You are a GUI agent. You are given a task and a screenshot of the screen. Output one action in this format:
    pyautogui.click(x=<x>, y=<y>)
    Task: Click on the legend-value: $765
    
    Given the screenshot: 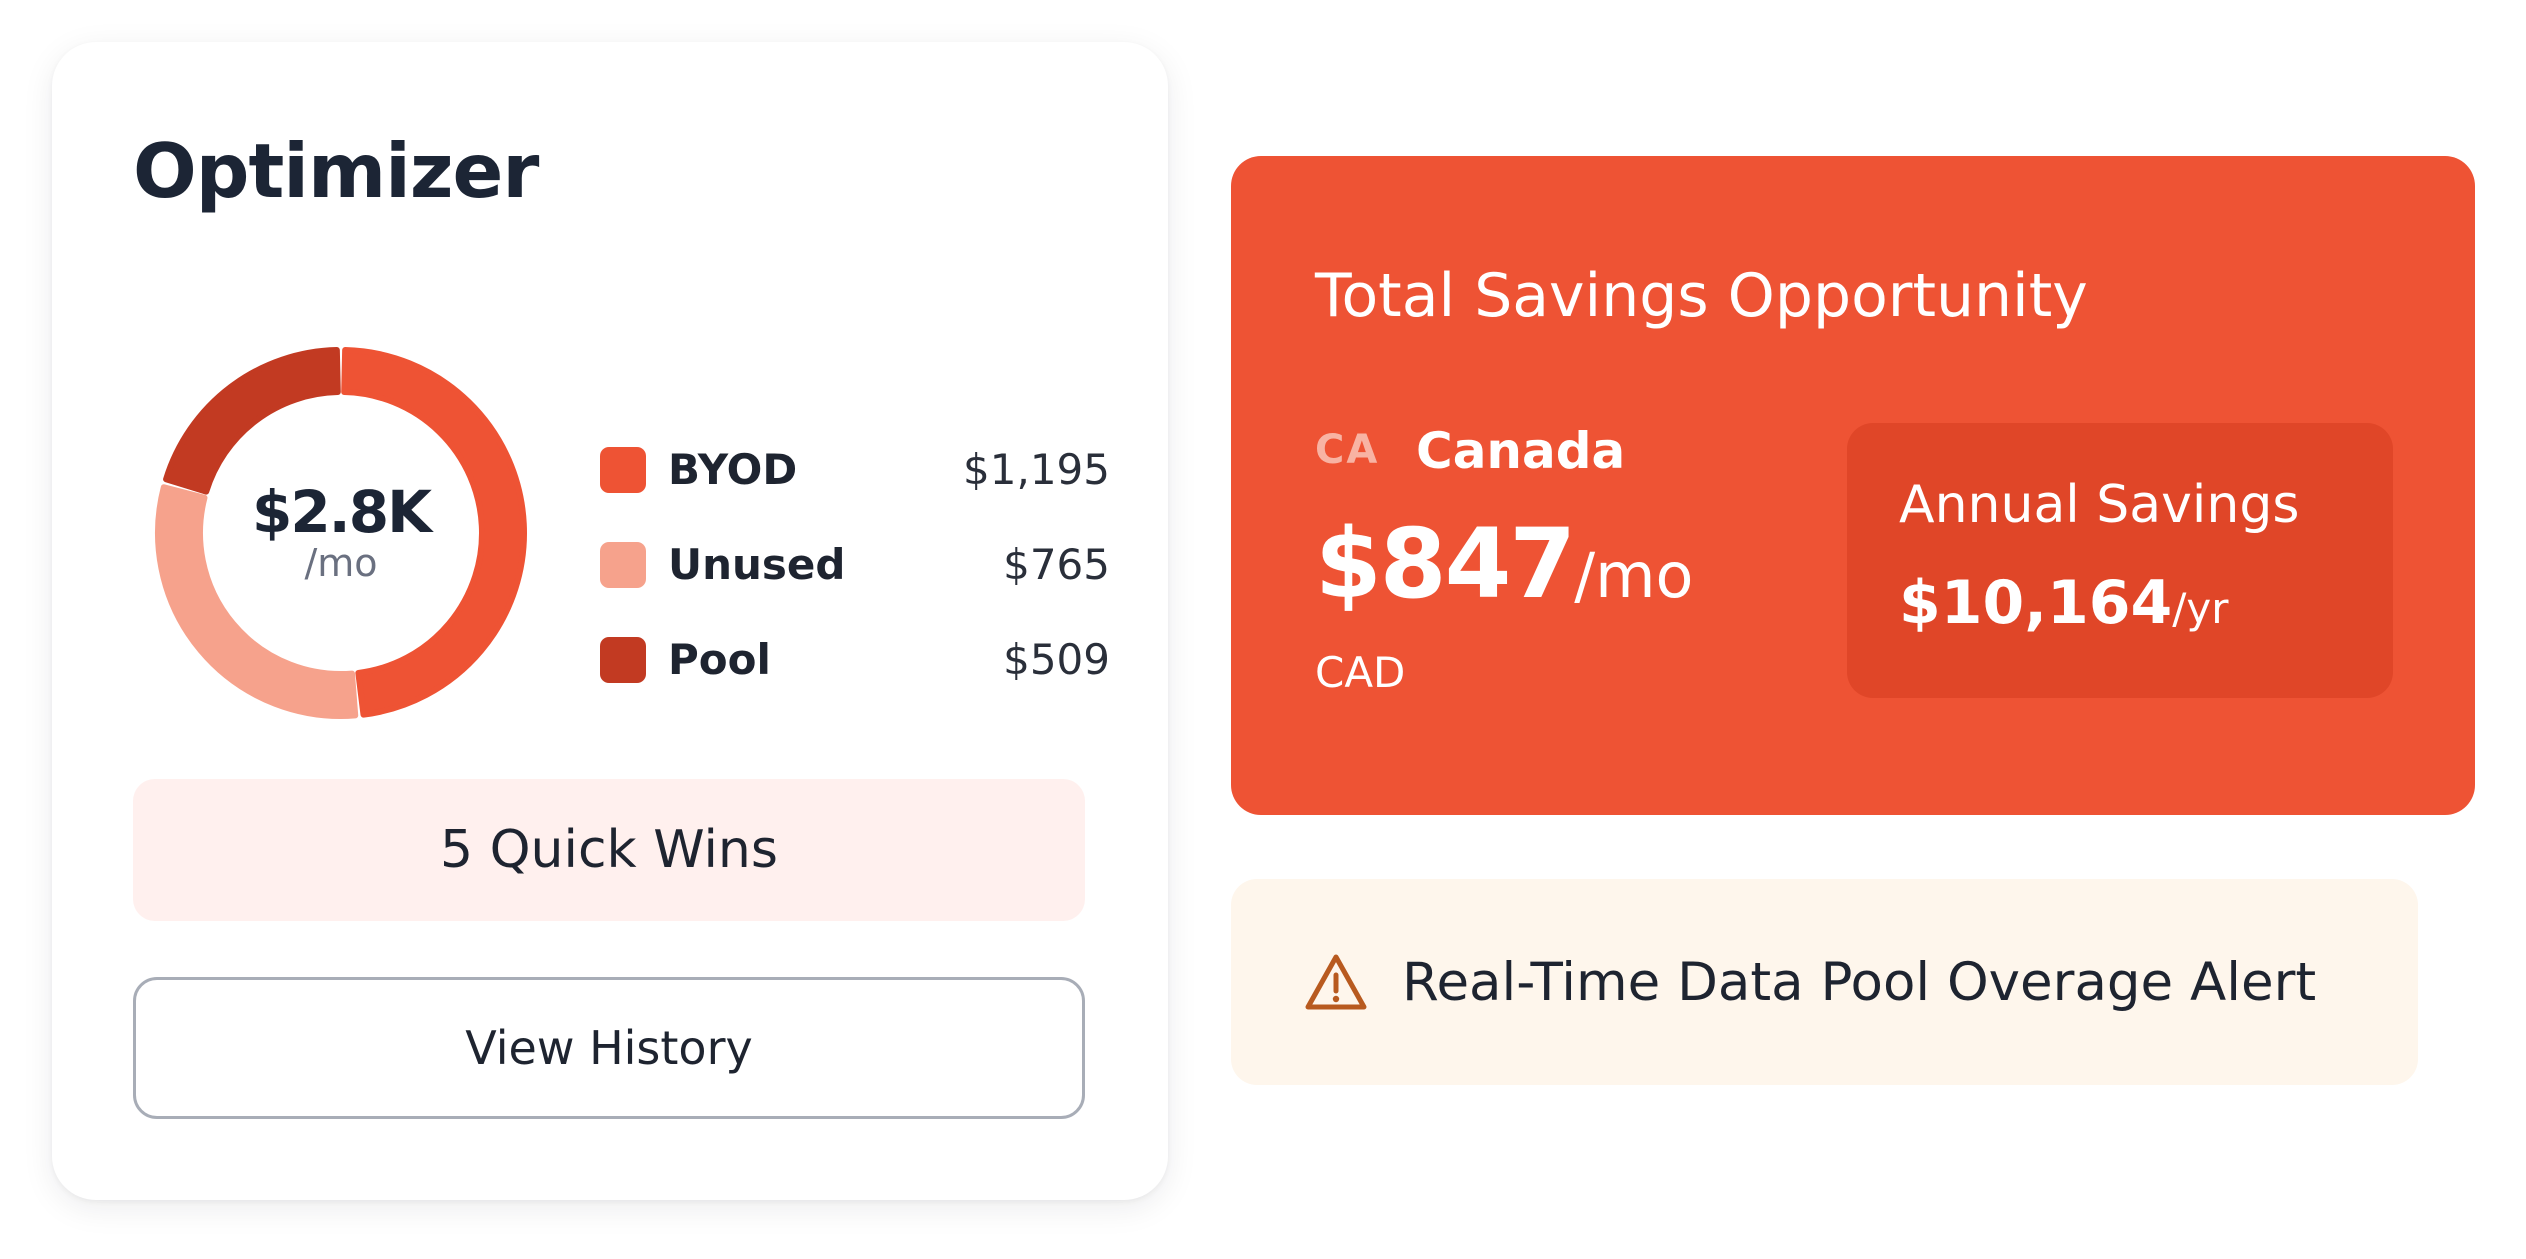 What is the action you would take?
    pyautogui.click(x=1056, y=564)
    